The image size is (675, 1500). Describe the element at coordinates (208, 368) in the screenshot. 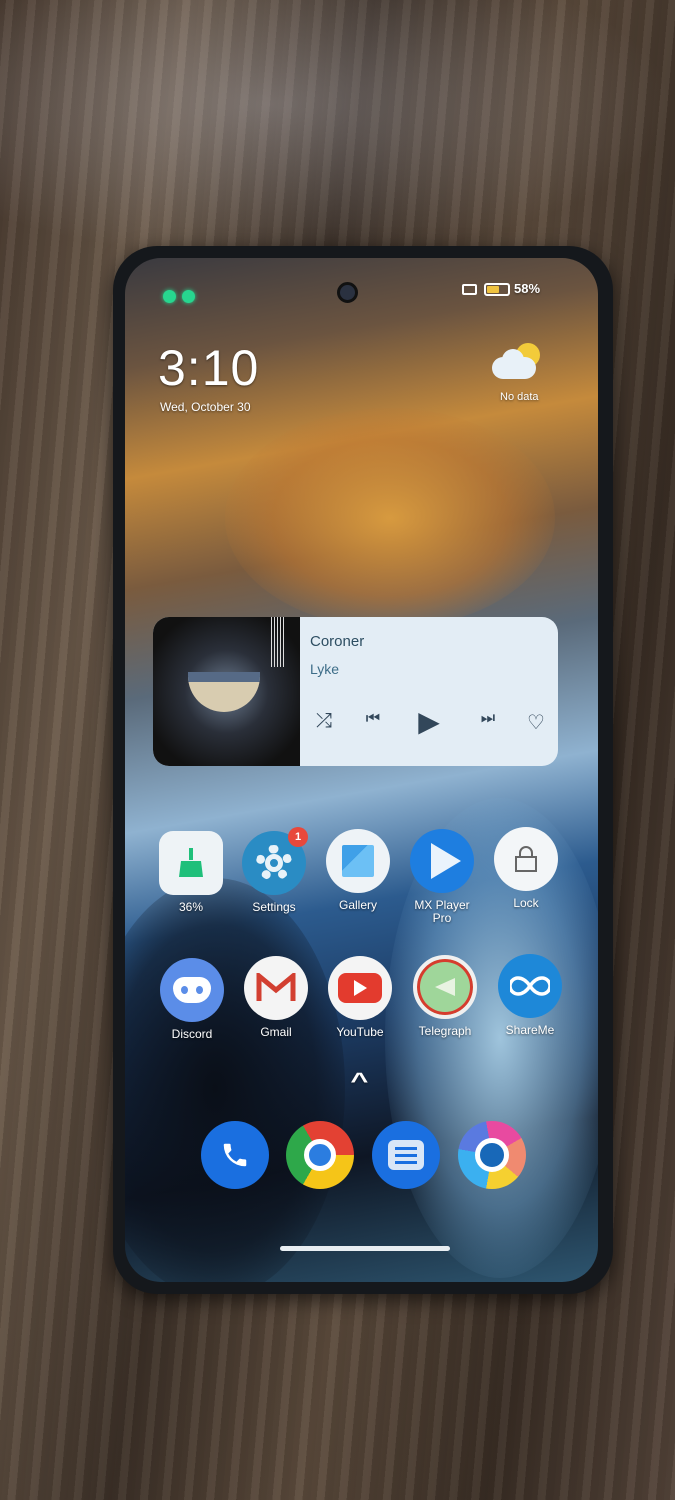

I see `clock-time: 3:10` at that location.